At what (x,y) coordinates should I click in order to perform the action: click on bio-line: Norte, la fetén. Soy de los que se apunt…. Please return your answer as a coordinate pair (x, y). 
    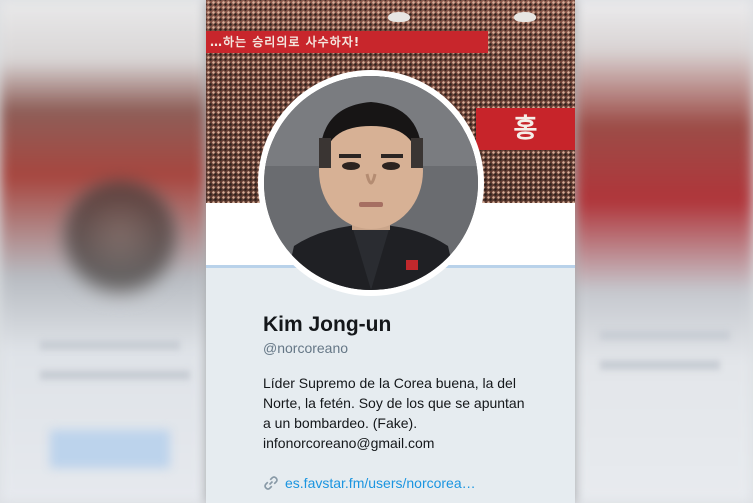
    Looking at the image, I should click on (394, 403).